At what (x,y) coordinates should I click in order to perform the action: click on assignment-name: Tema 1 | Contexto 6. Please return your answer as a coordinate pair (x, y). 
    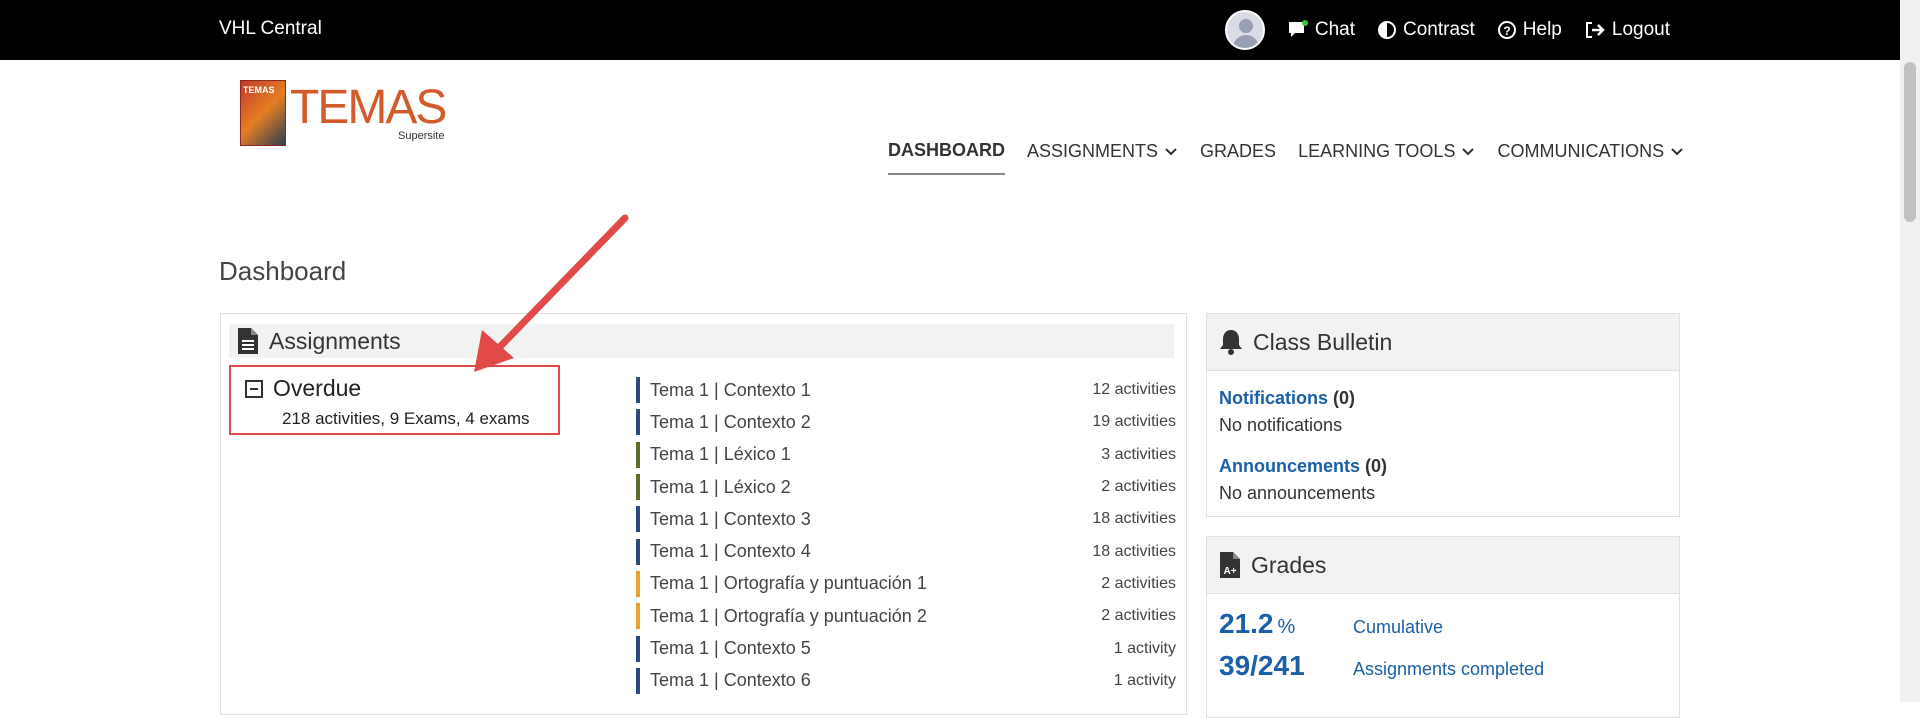
    Looking at the image, I should click on (882, 680).